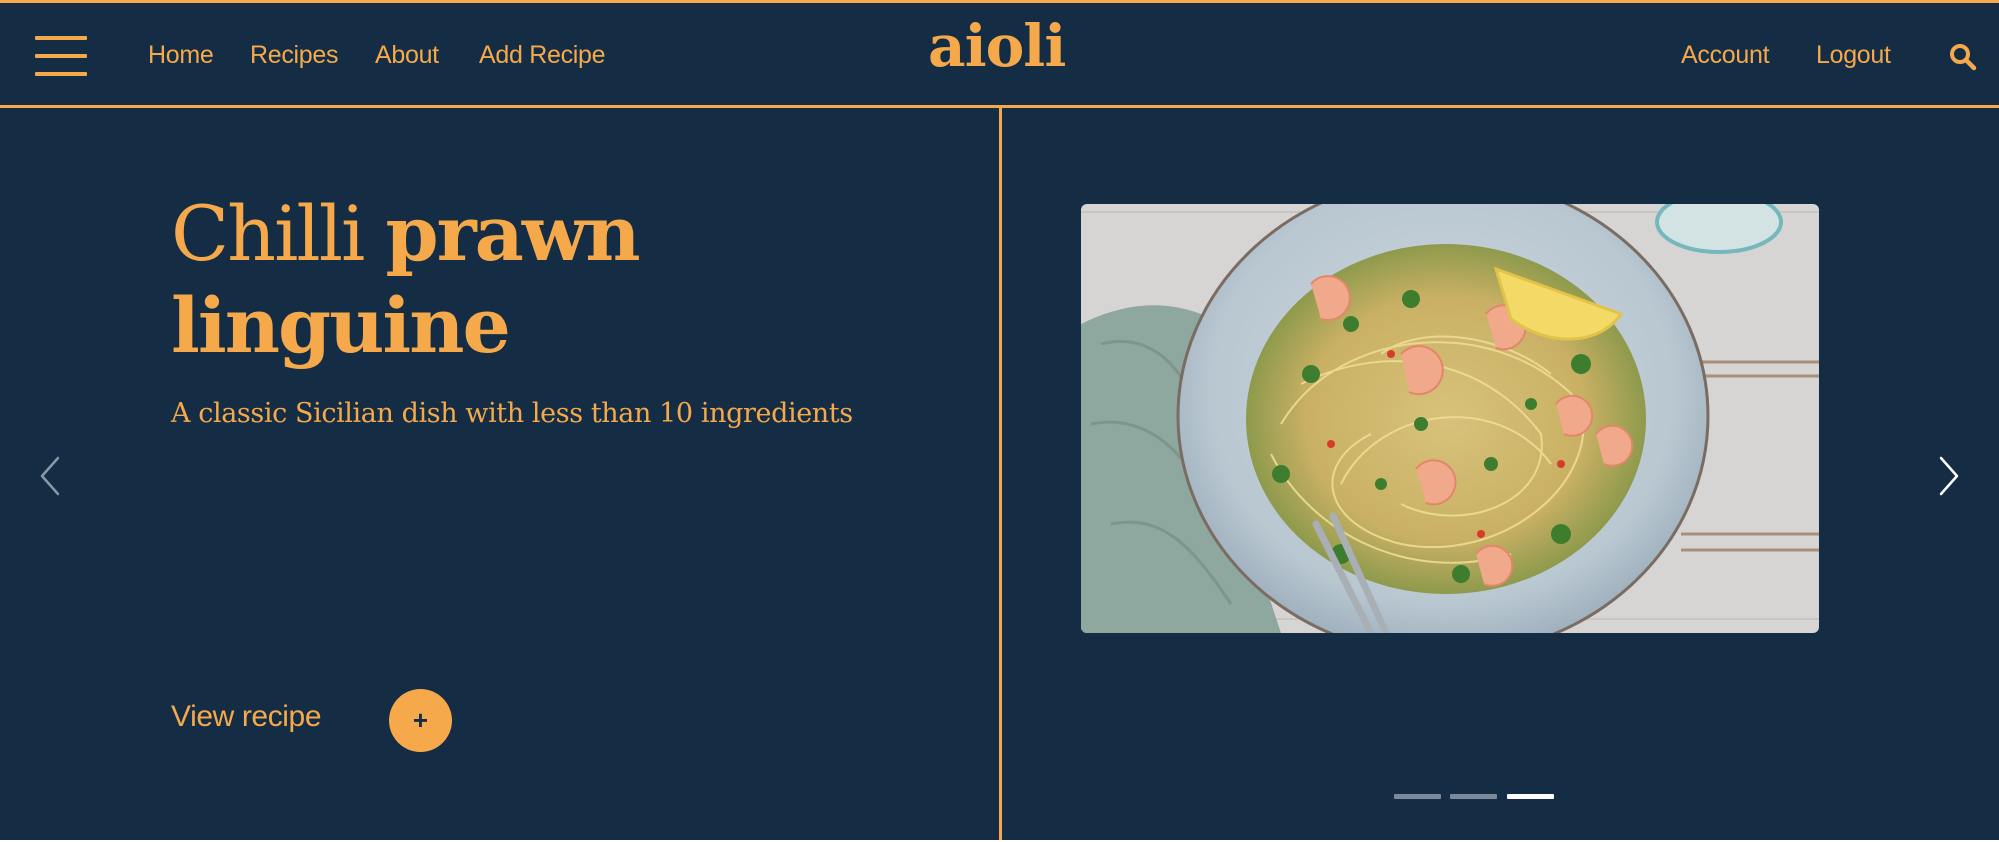  Describe the element at coordinates (61, 56) in the screenshot. I see `hamburger-menu-icon` at that location.